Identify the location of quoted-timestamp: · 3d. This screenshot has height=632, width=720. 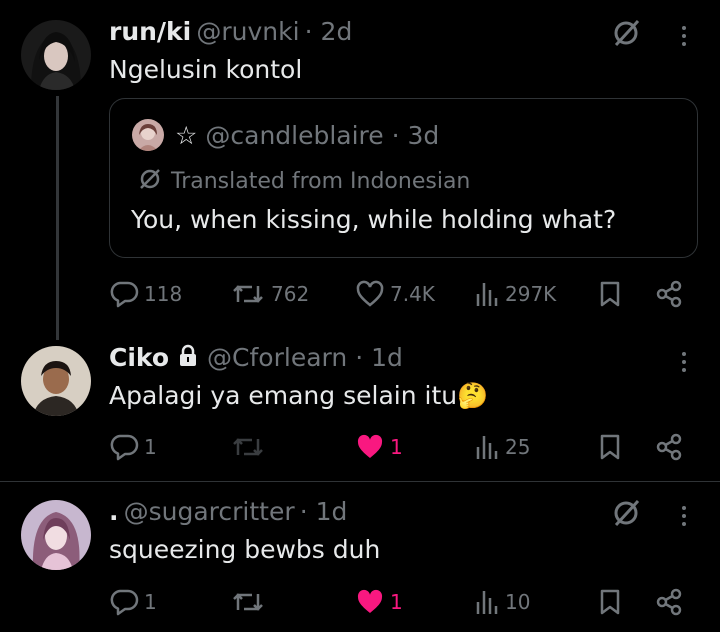
(416, 135).